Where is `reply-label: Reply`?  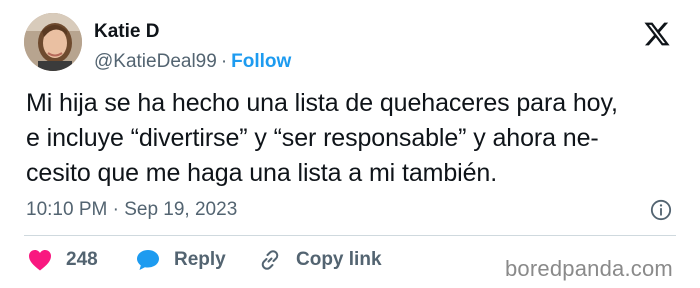
reply-label: Reply is located at coordinates (200, 259).